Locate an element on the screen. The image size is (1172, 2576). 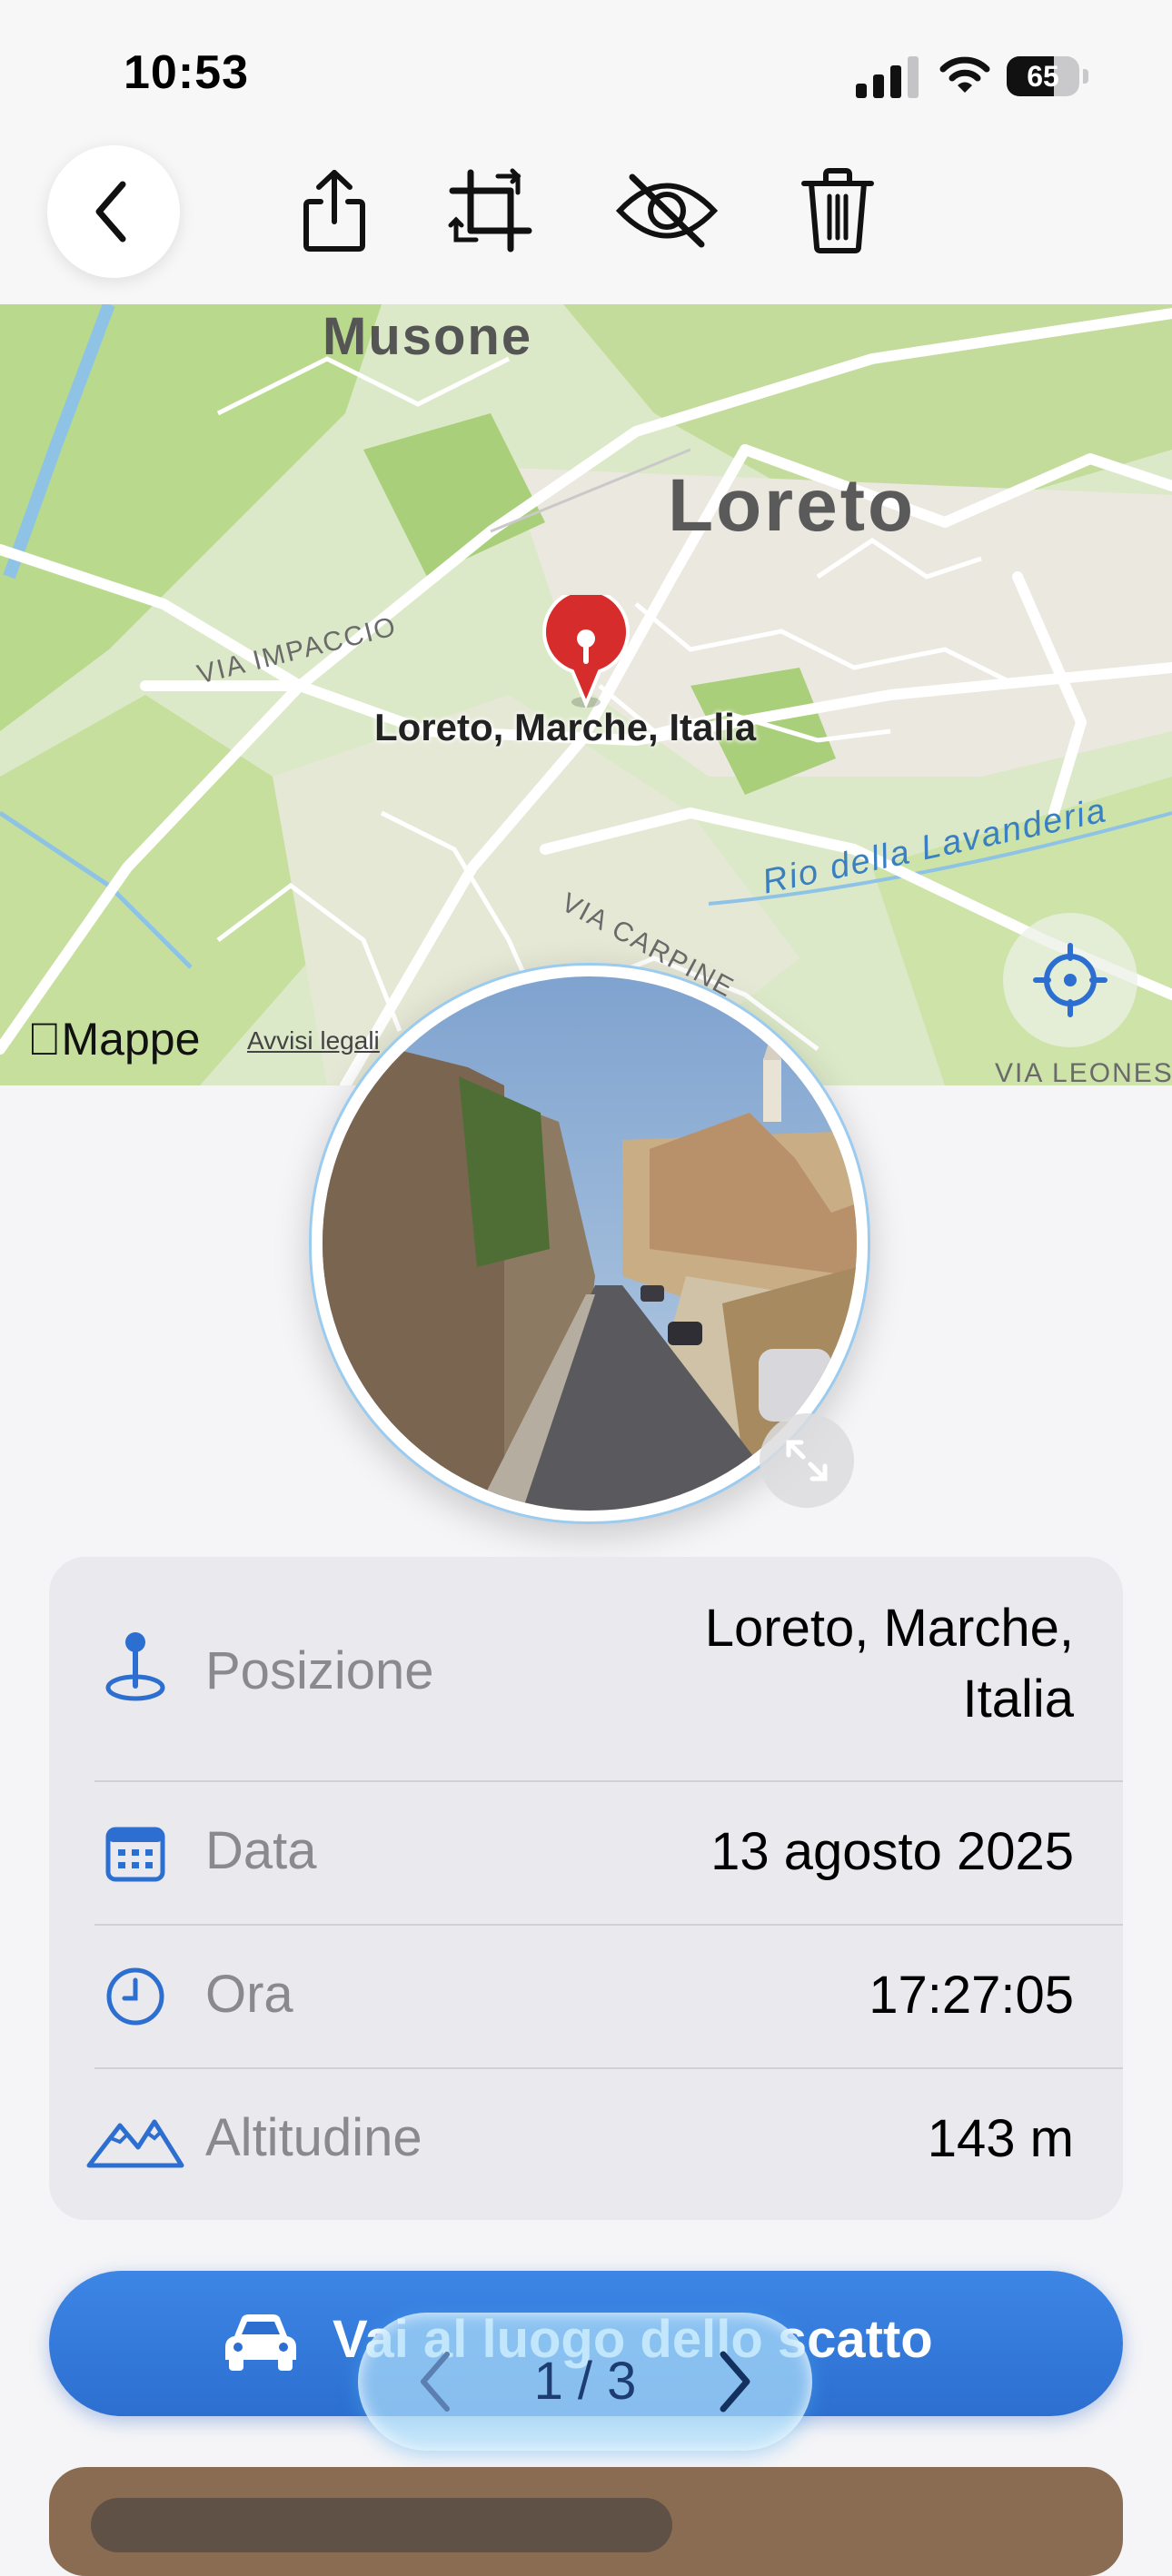
hide-button is located at coordinates (667, 210).